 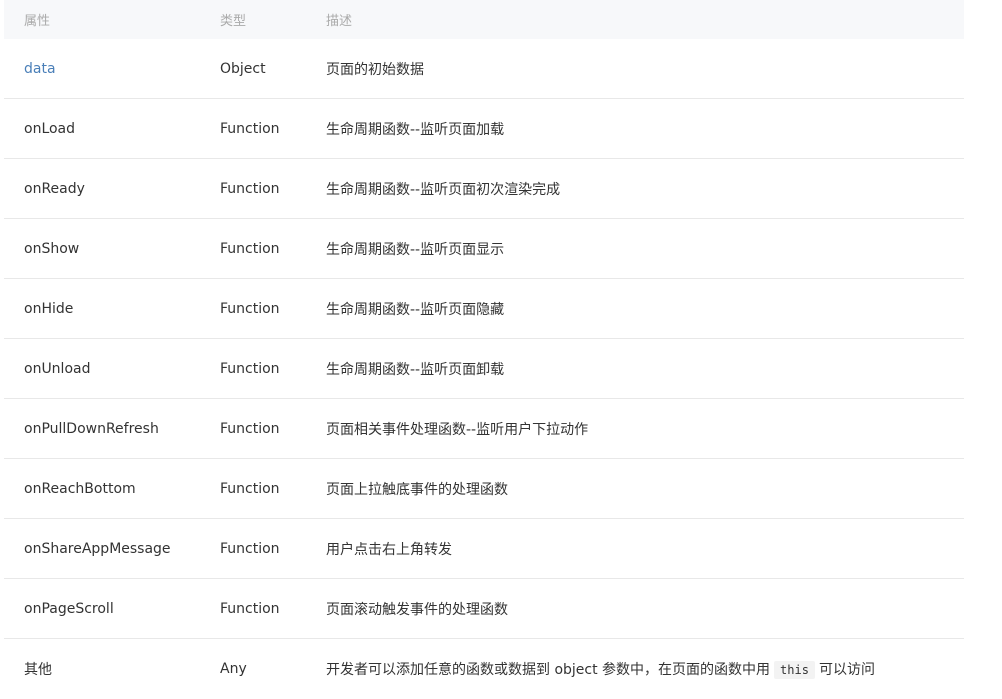 What do you see at coordinates (69, 608) in the screenshot?
I see `prop-cell: onPageScroll` at bounding box center [69, 608].